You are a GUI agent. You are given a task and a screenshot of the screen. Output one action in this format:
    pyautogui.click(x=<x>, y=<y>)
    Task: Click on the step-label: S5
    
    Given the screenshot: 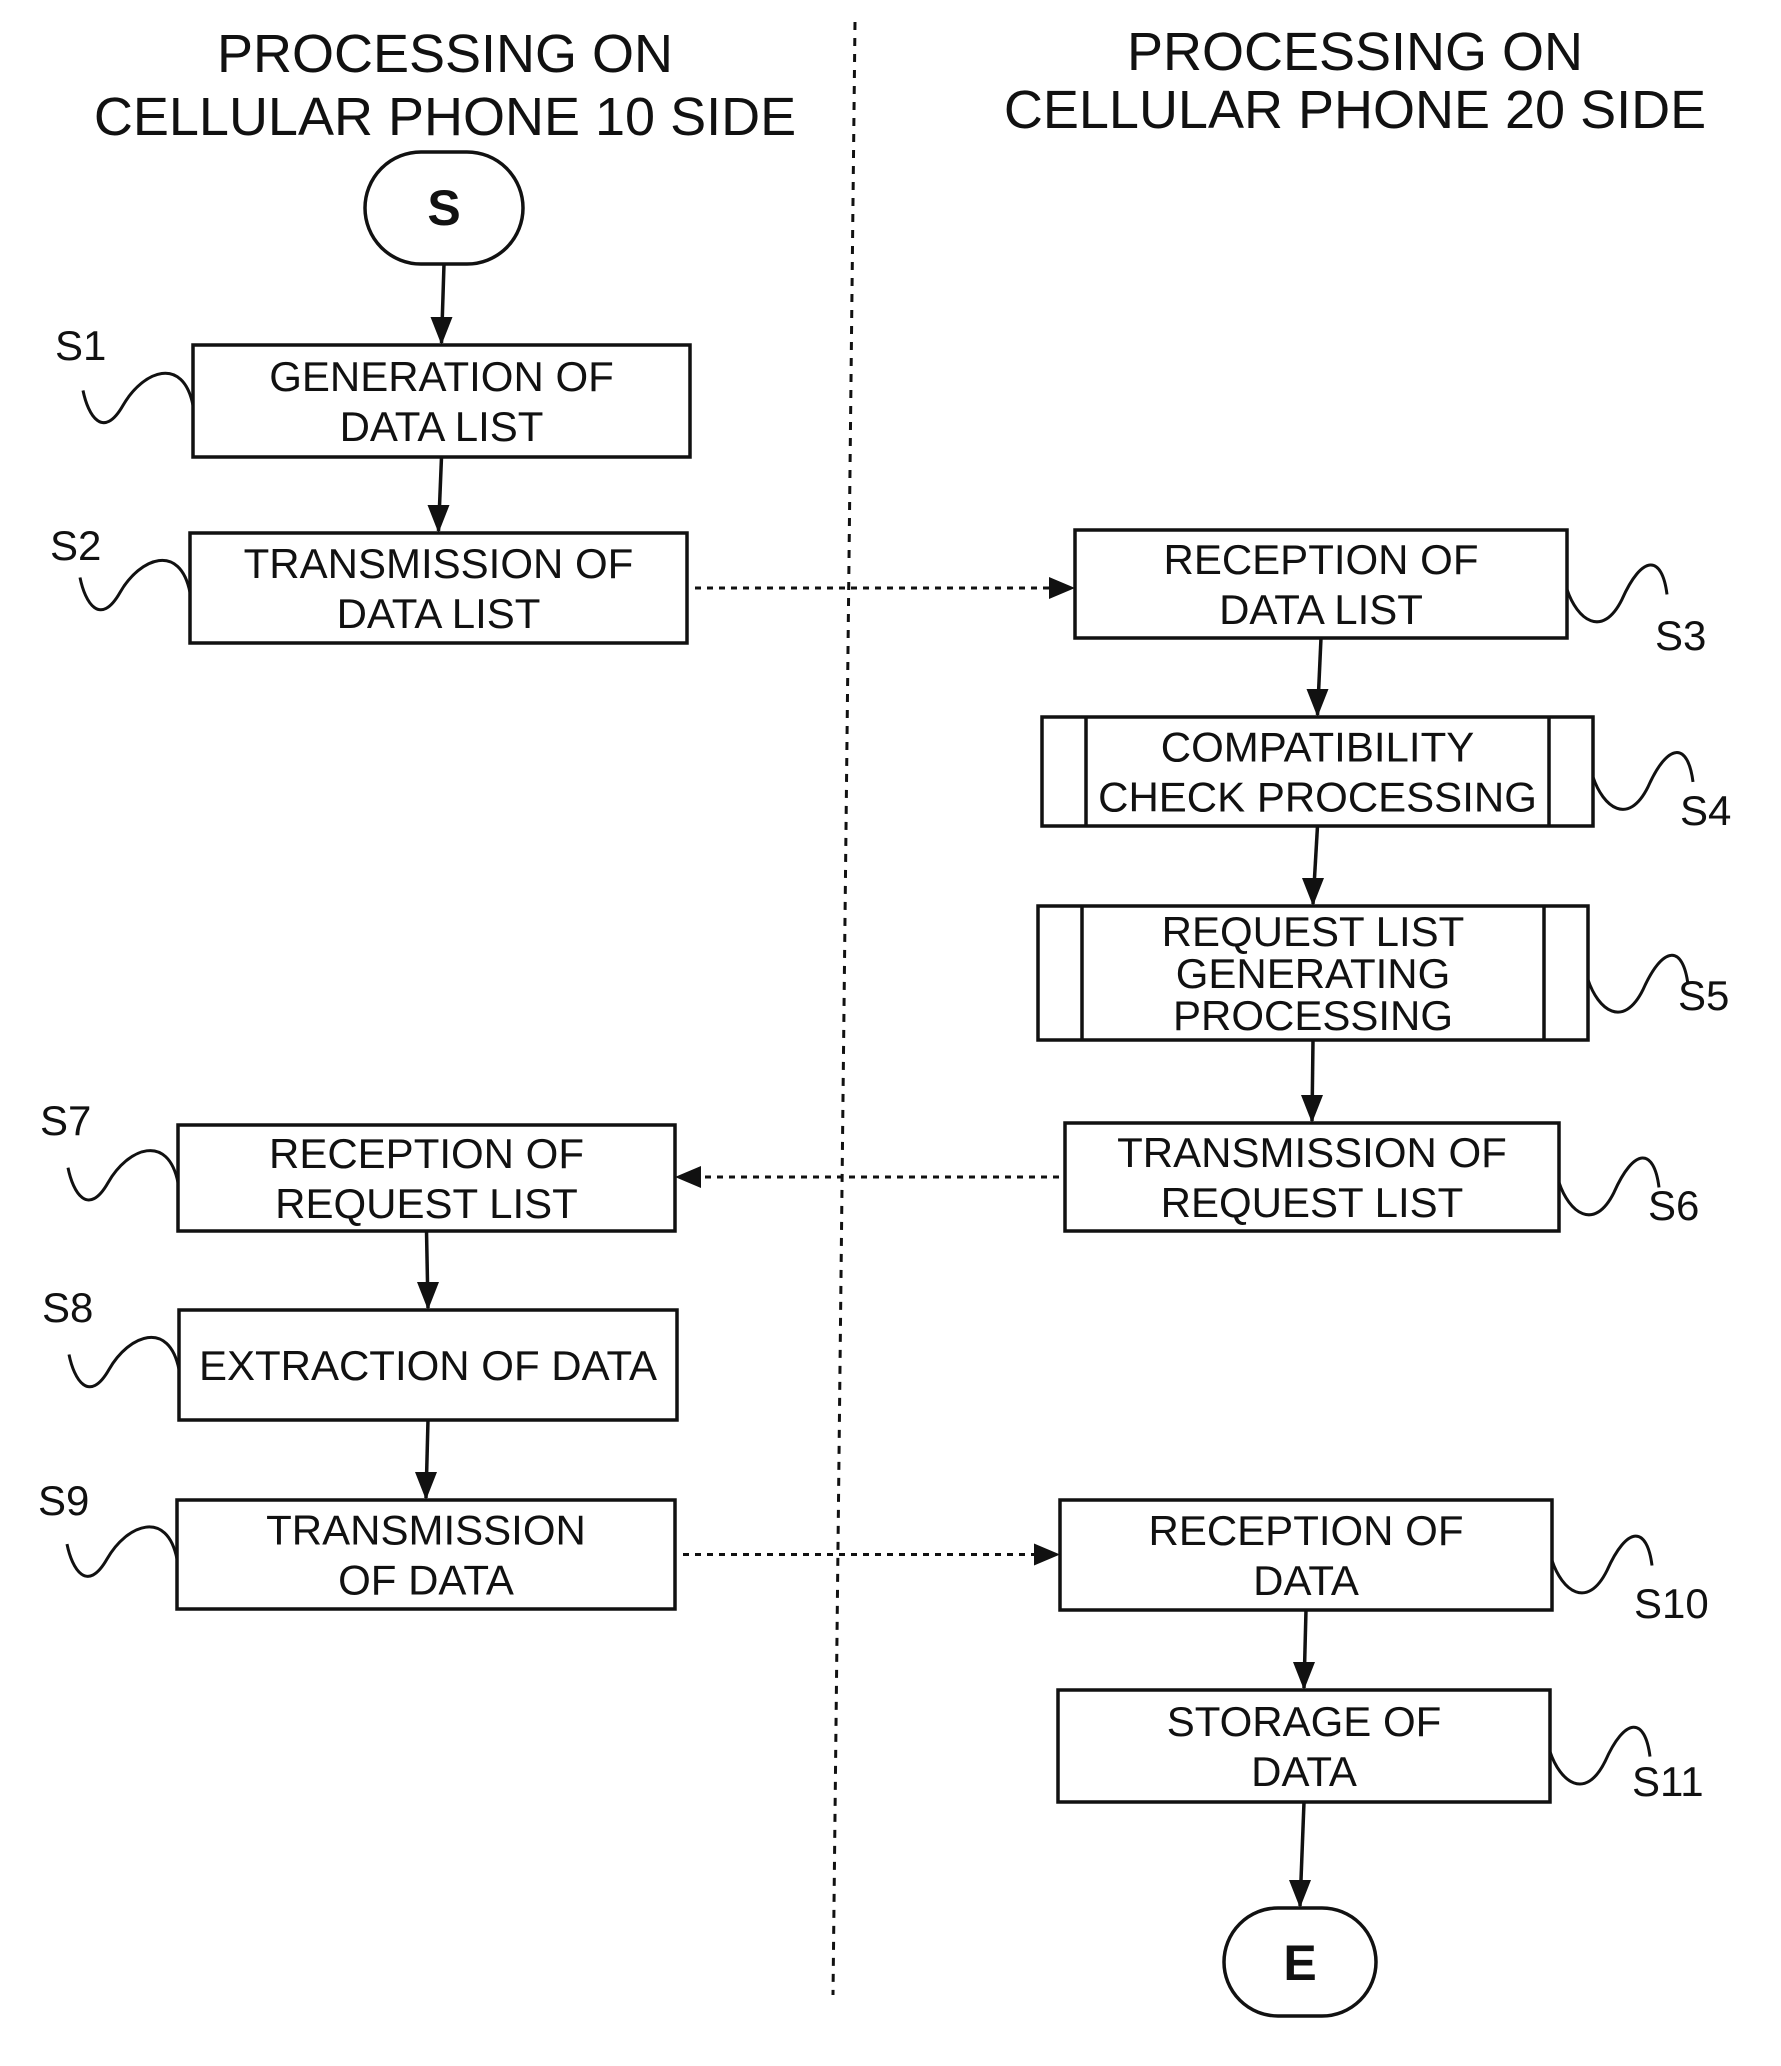 What is the action you would take?
    pyautogui.click(x=1703, y=995)
    